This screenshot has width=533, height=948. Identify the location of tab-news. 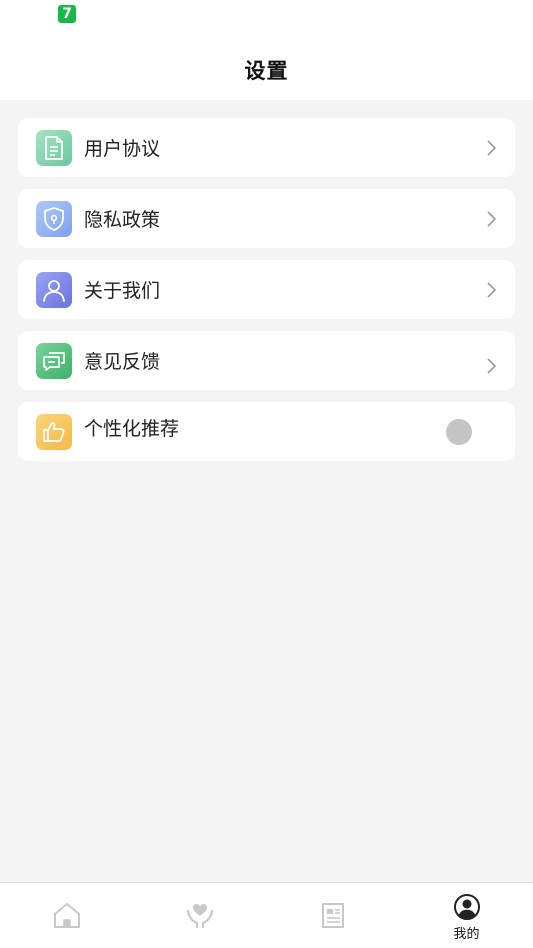
(332, 915).